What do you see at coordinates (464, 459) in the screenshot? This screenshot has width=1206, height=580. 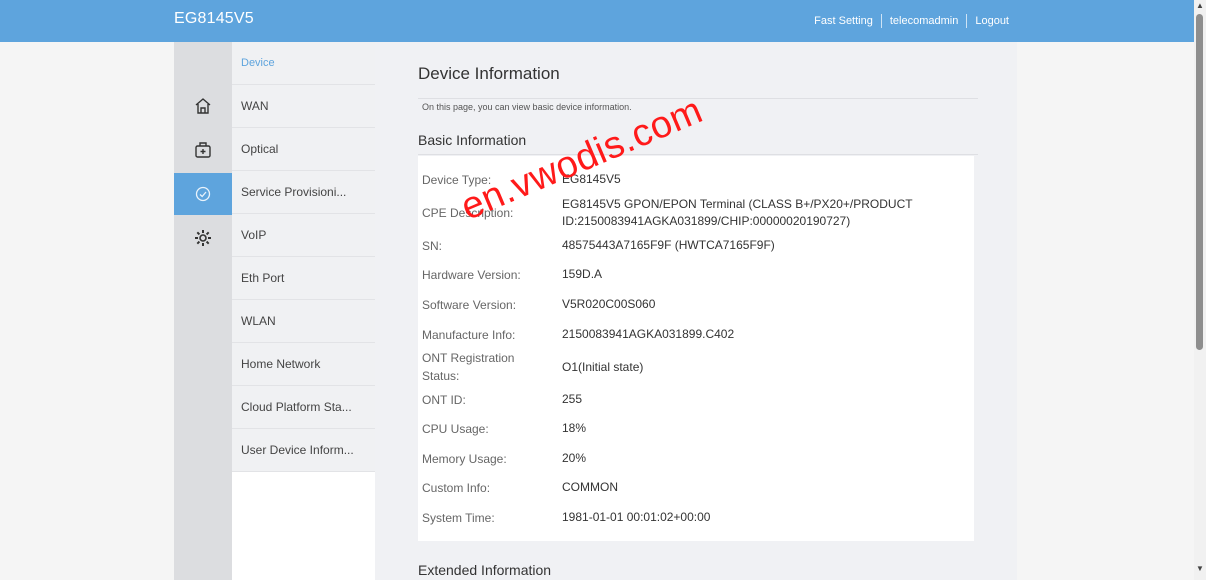 I see `memory-usage-label: Memory Usage:` at bounding box center [464, 459].